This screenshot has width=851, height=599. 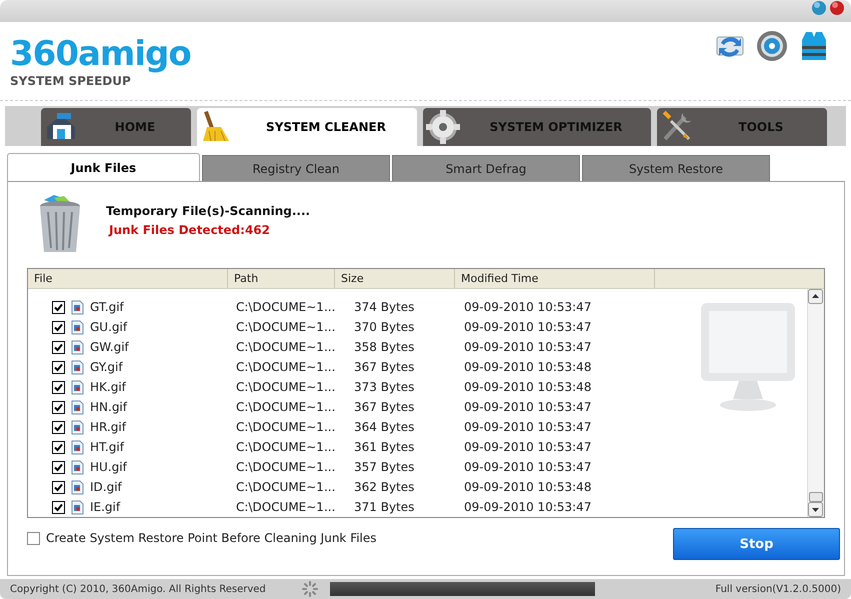 What do you see at coordinates (384, 447) in the screenshot?
I see `table-cell-text: 361 Bytes` at bounding box center [384, 447].